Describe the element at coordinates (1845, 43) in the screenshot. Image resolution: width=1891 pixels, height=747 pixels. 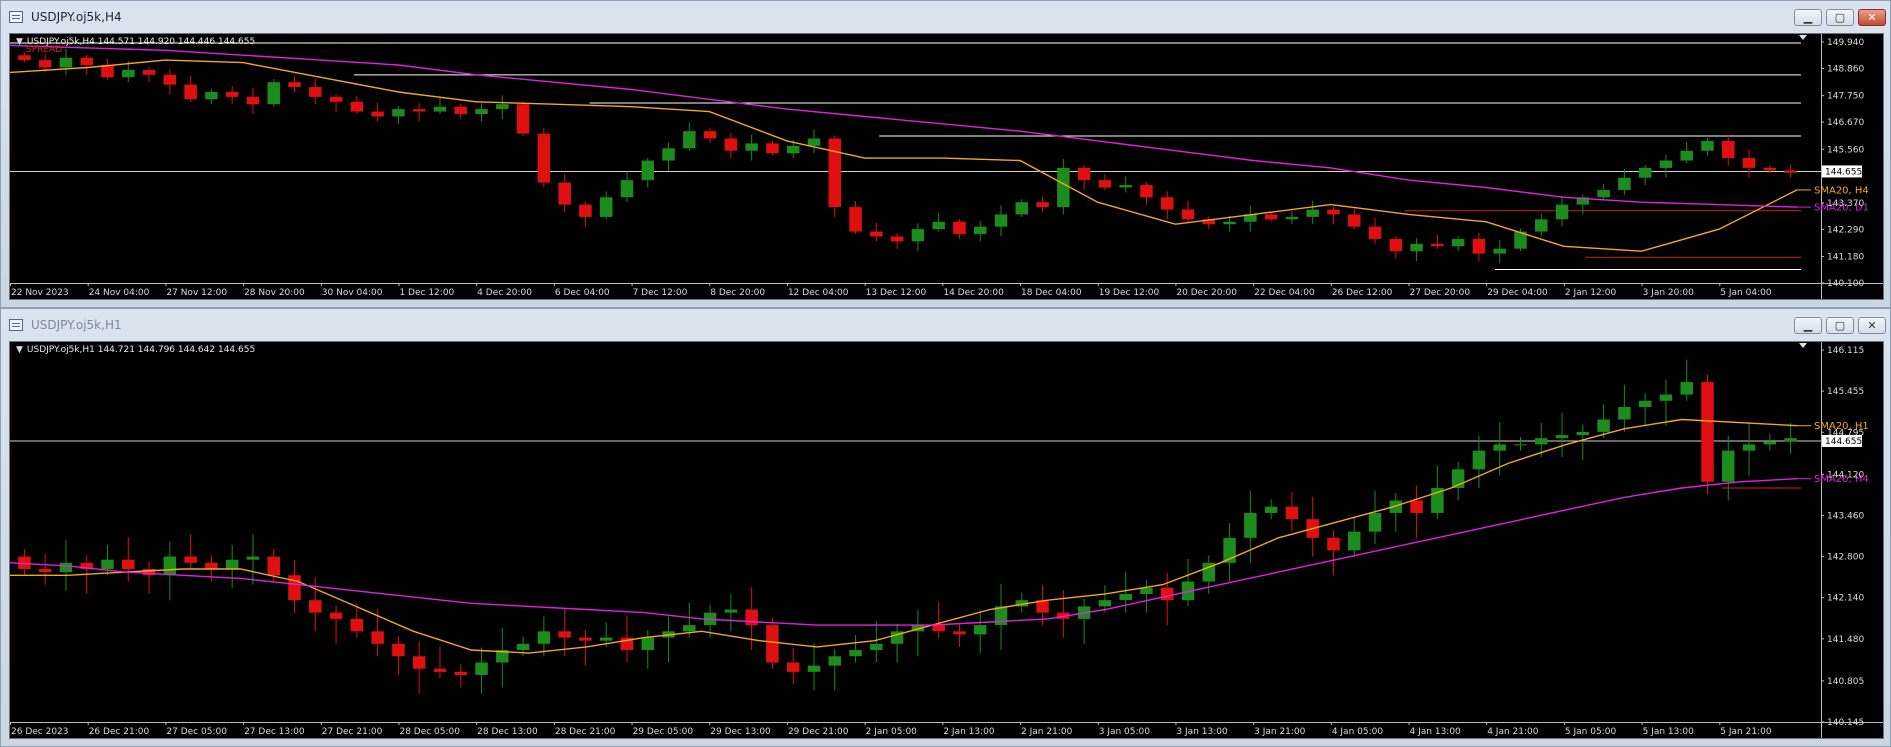
I see `price-tick-label: 149.940` at that location.